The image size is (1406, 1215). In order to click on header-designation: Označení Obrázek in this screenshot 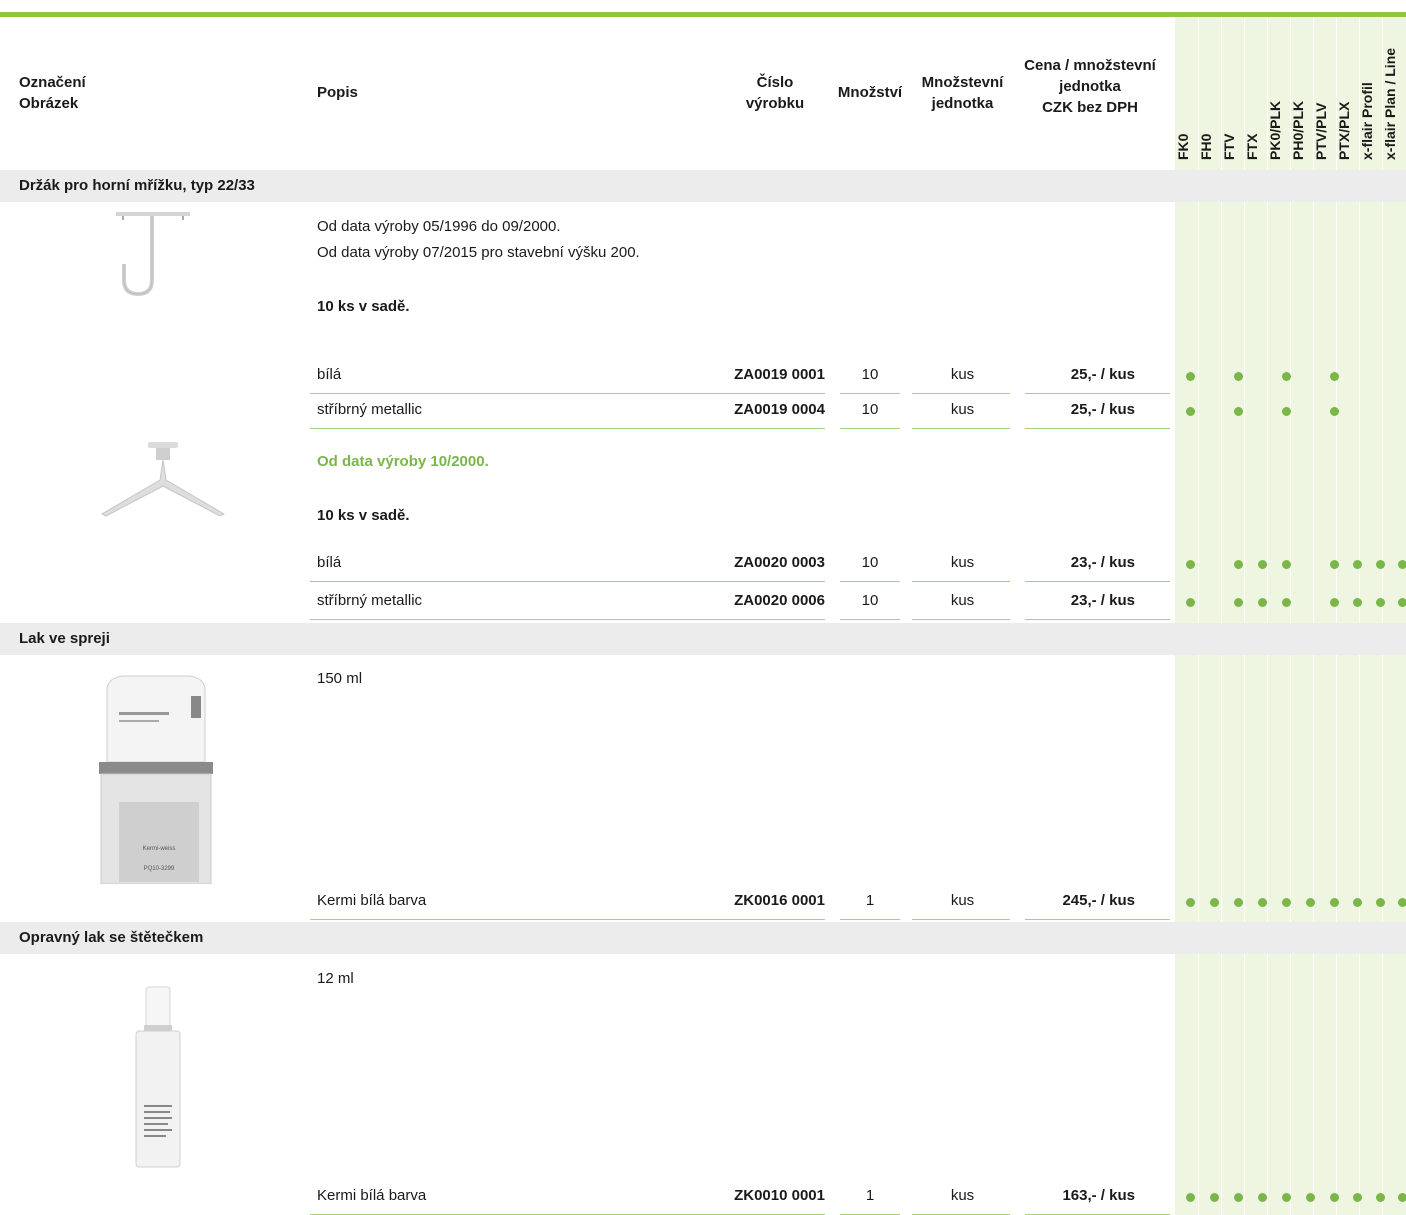, I will do `click(52, 93)`.